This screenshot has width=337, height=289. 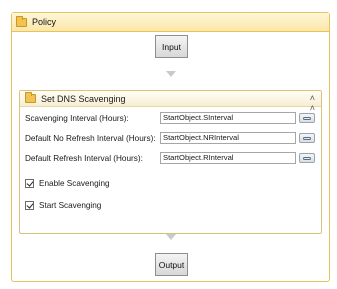 What do you see at coordinates (83, 98) in the screenshot?
I see `scavenging-title: Set DNS Scavenging` at bounding box center [83, 98].